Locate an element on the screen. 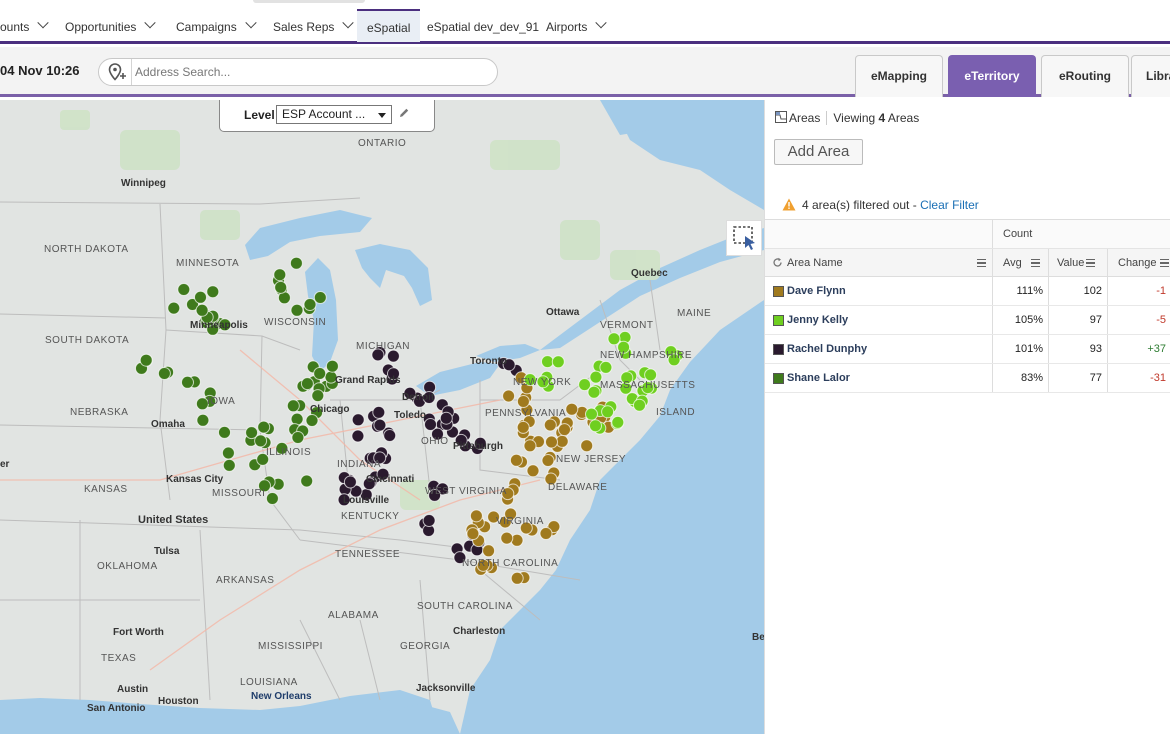 Image resolution: width=1170 pixels, height=734 pixels. clear-filter-link: Clear Filter is located at coordinates (949, 205).